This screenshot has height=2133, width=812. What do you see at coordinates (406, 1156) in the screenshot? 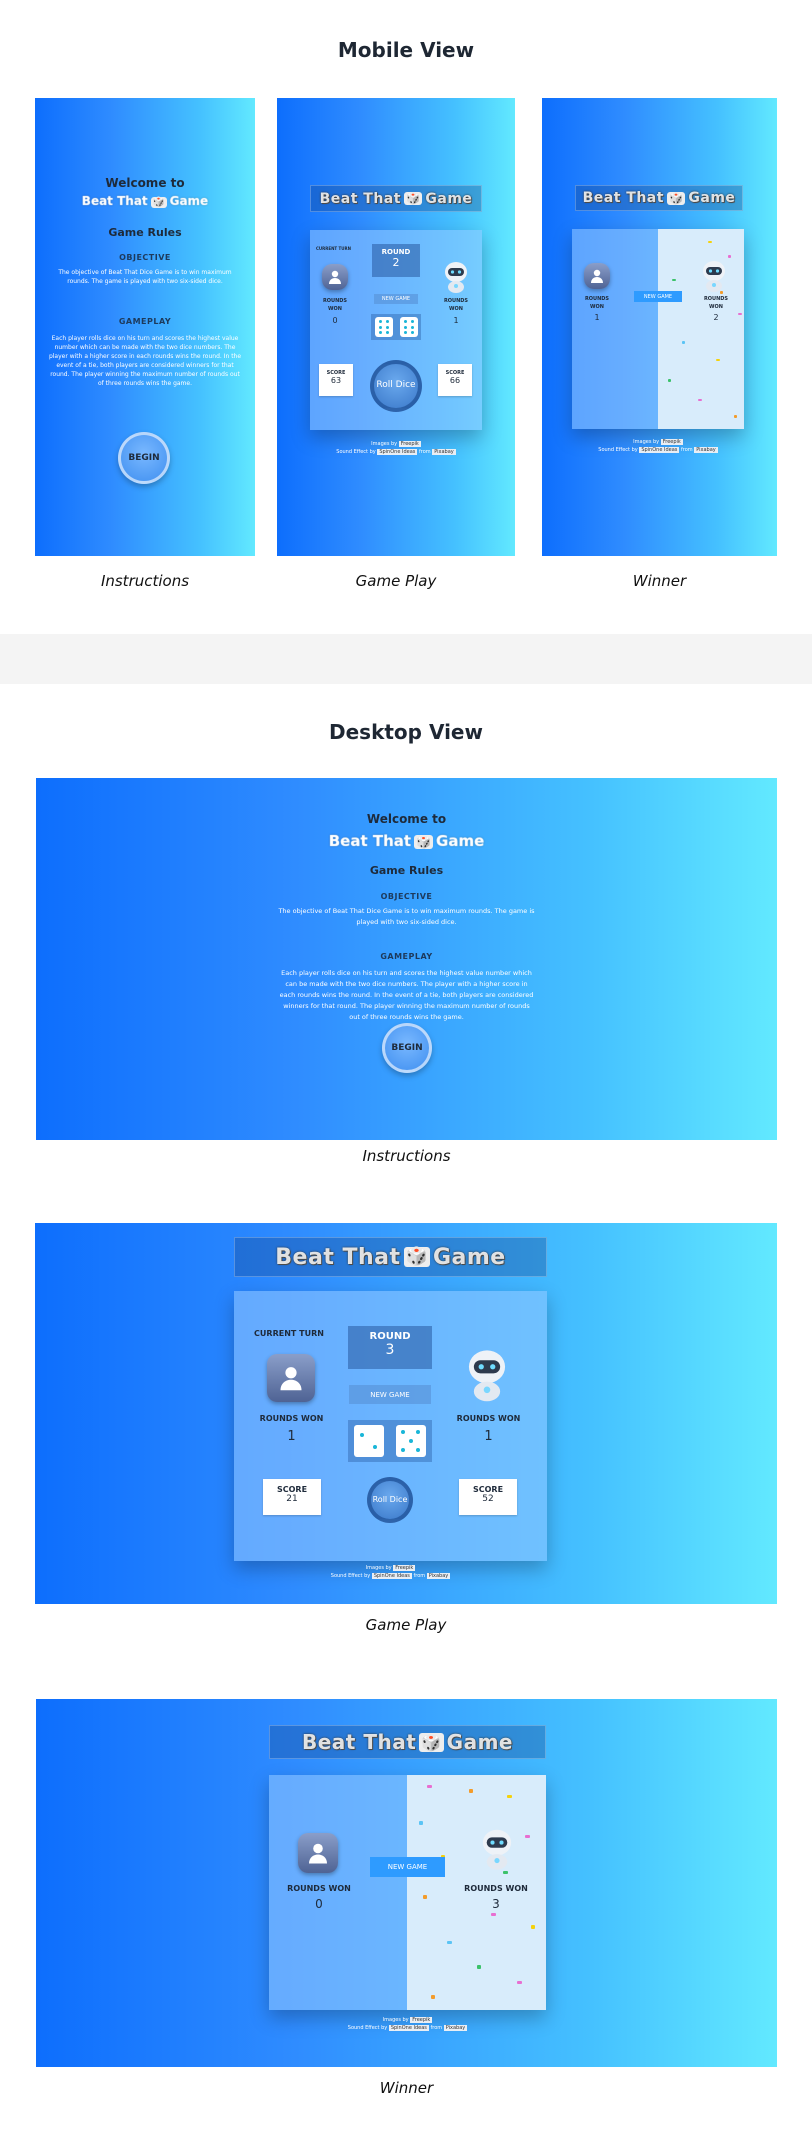
I see `desktop-instructions-caption: Instructions` at bounding box center [406, 1156].